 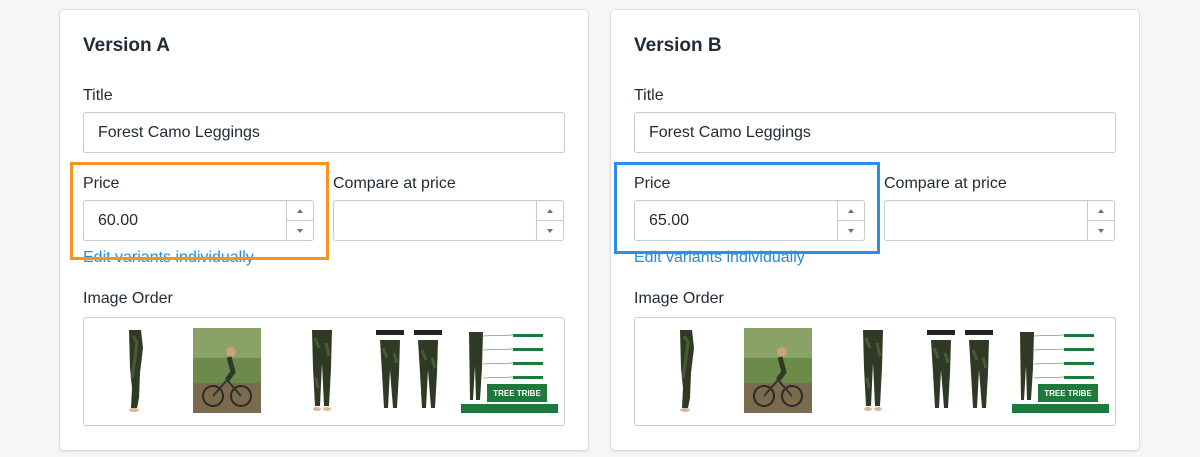 What do you see at coordinates (126, 45) in the screenshot?
I see `version-a-heading: Version A` at bounding box center [126, 45].